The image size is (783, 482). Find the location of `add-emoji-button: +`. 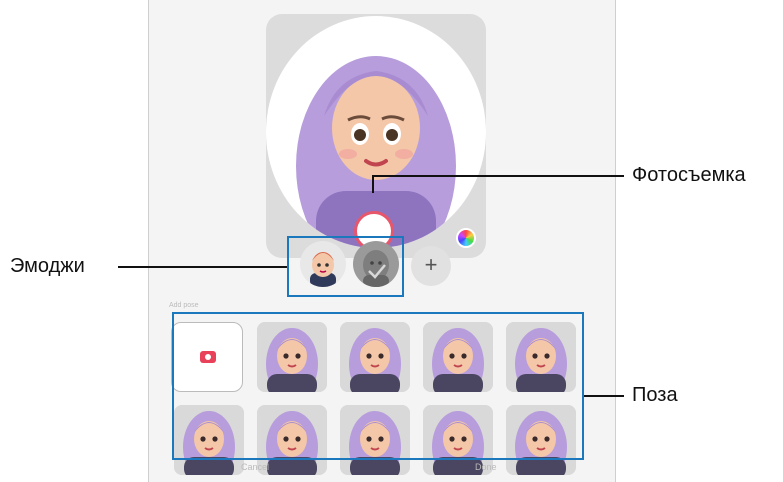

add-emoji-button: + is located at coordinates (431, 266).